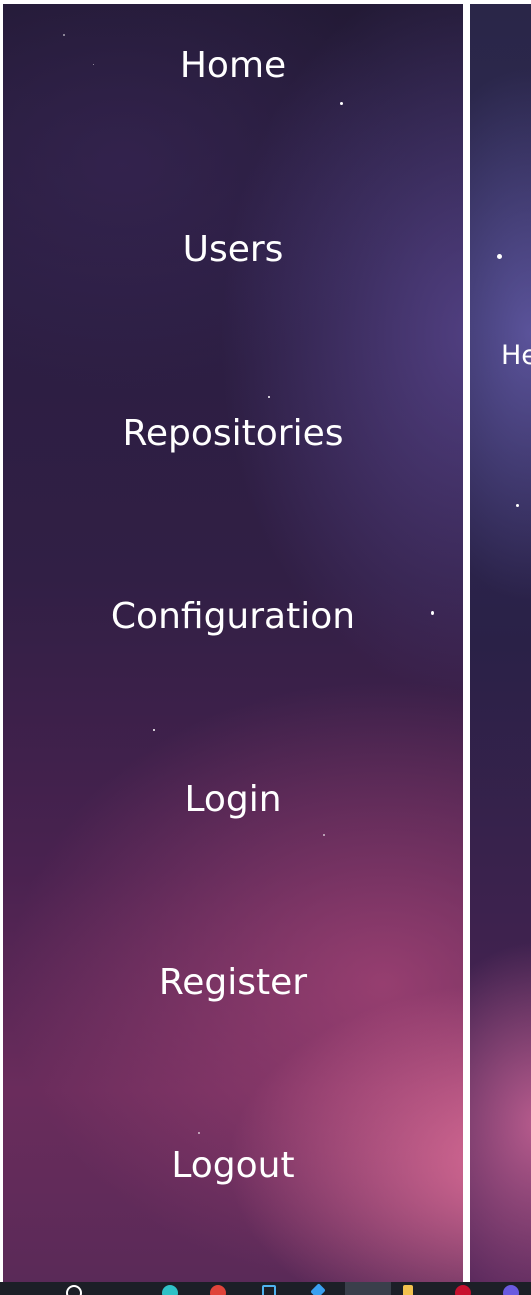 Image resolution: width=531 pixels, height=1295 pixels. What do you see at coordinates (516, 355) in the screenshot?
I see `main-heading-partial: He` at bounding box center [516, 355].